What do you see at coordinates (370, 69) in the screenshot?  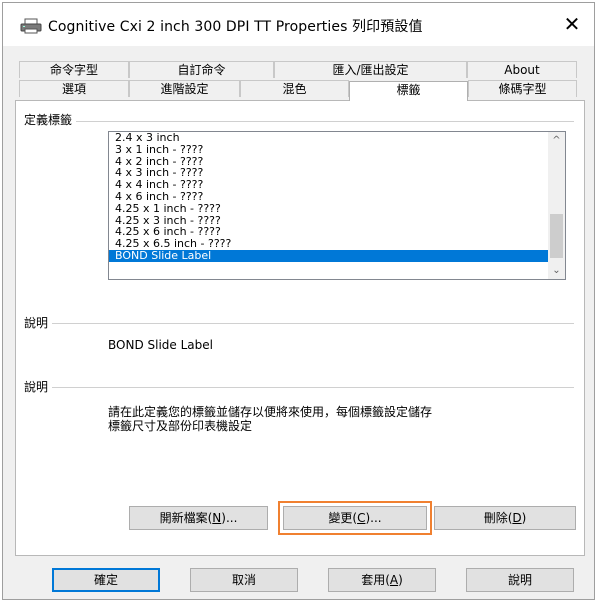 I see `tab-import-export: 匯入/匯出設定` at bounding box center [370, 69].